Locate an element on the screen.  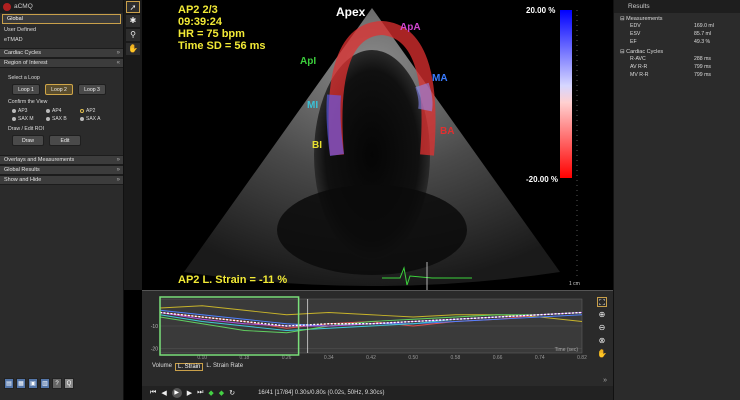
section-region-of-interest: Region of Interest « is located at coordinates (61, 63).